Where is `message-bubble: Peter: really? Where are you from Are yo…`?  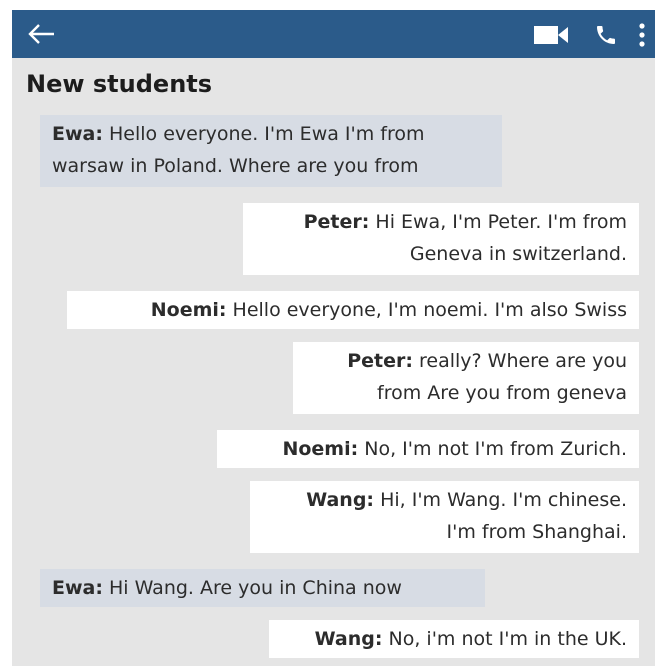 message-bubble: Peter: really? Where are you from Are yo… is located at coordinates (466, 378).